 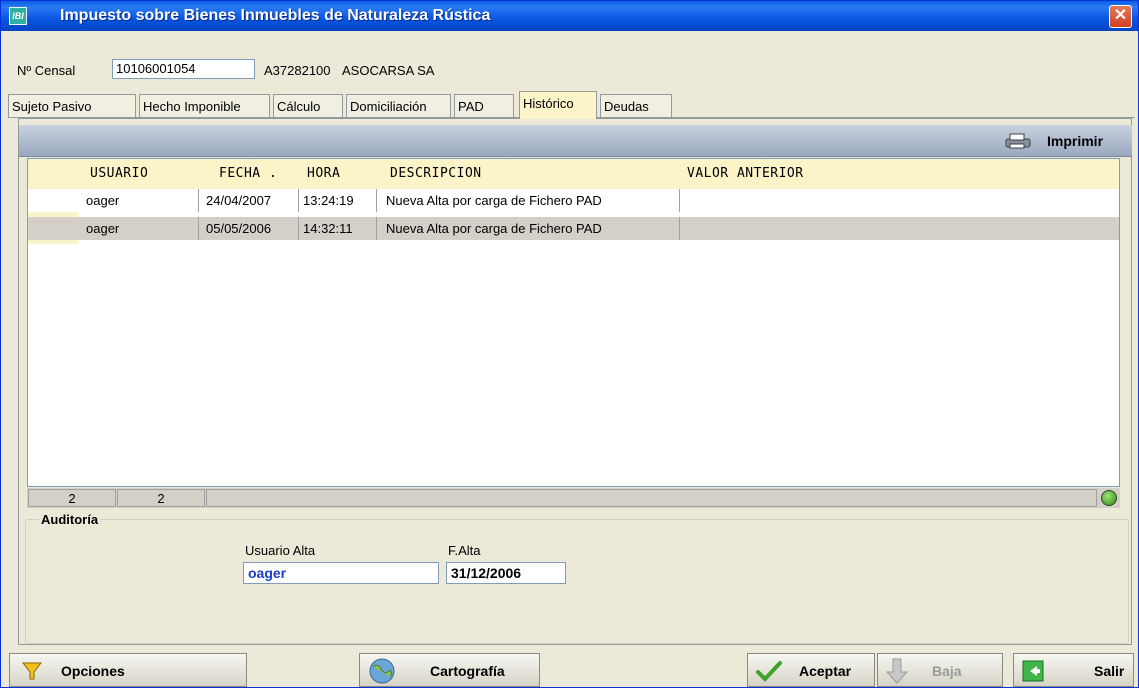 I want to click on funnel-icon, so click(x=32, y=671).